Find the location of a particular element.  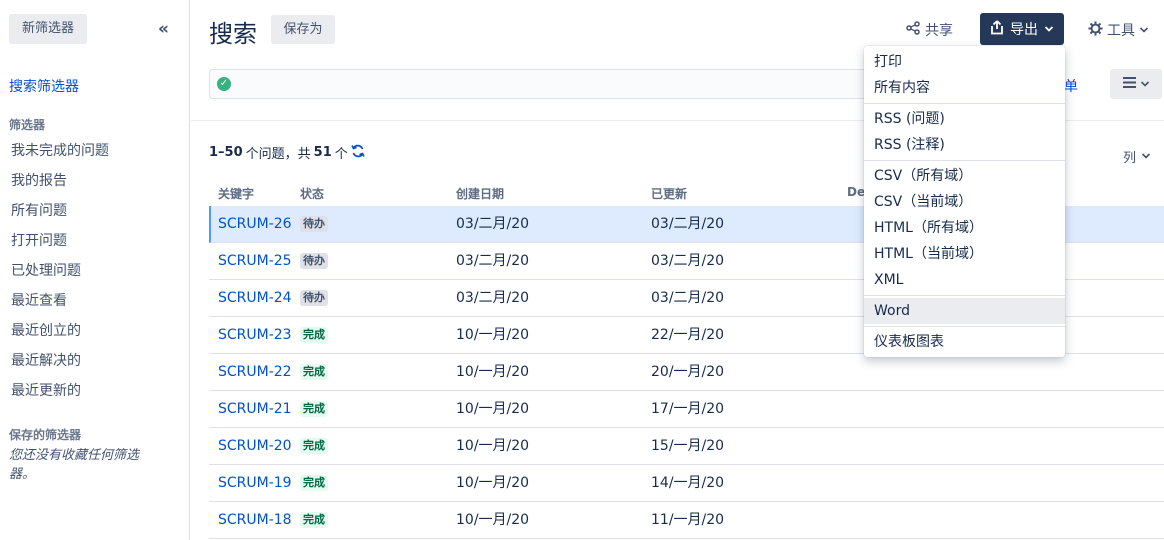

export-icon is located at coordinates (997, 29).